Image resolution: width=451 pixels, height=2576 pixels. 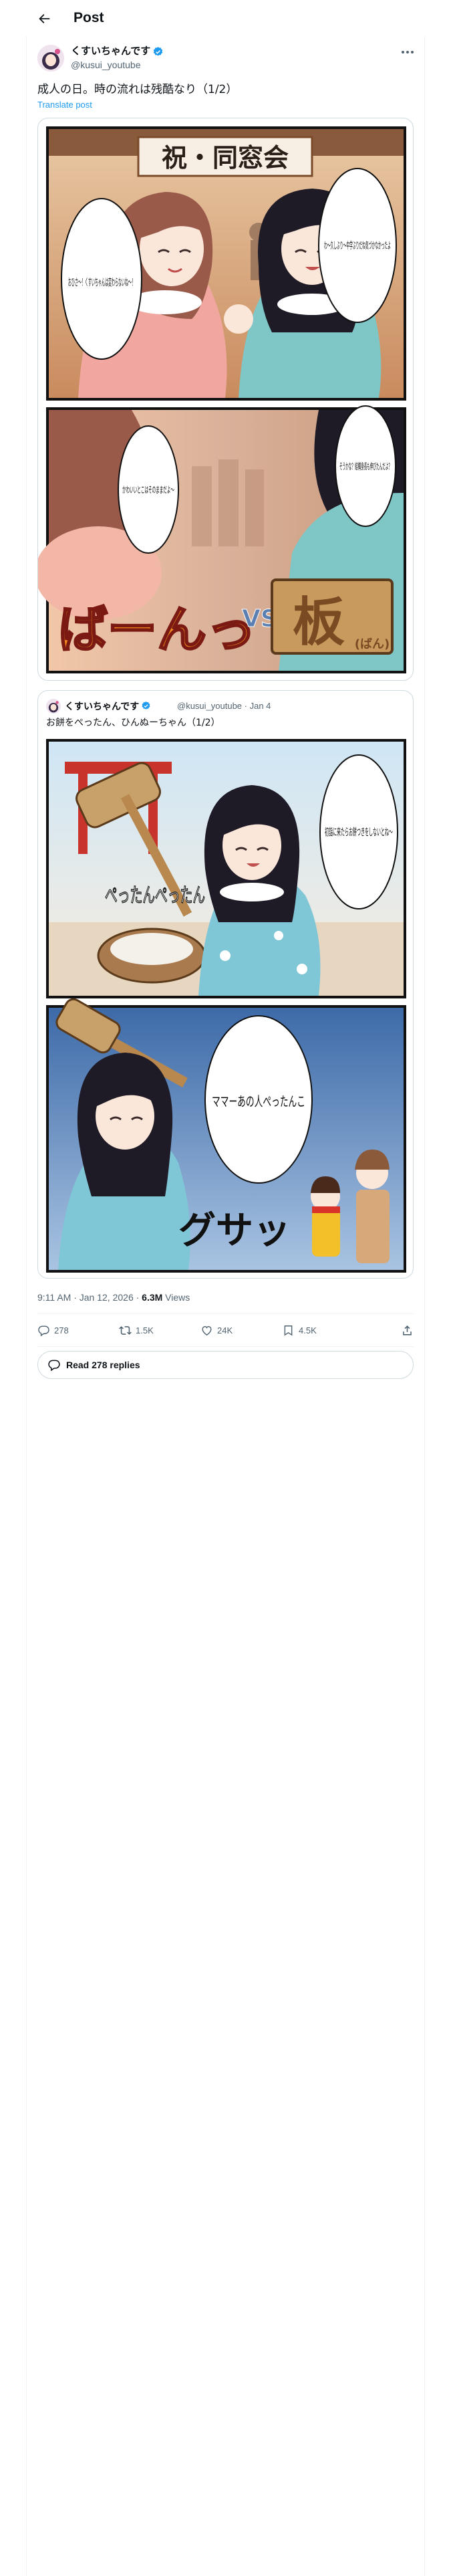 I want to click on author-name: くすいちゃんです, so click(x=117, y=51).